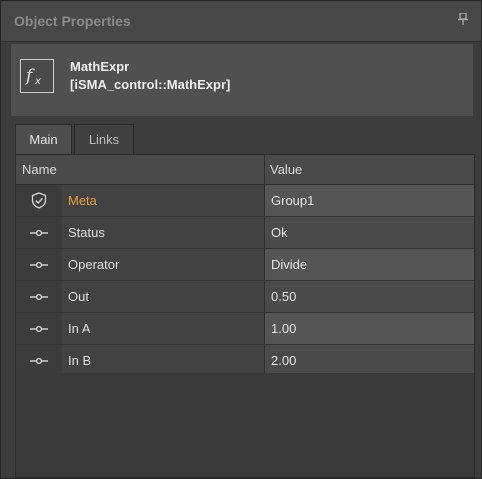 The height and width of the screenshot is (479, 482). Describe the element at coordinates (286, 169) in the screenshot. I see `column-header-value: Value` at that location.